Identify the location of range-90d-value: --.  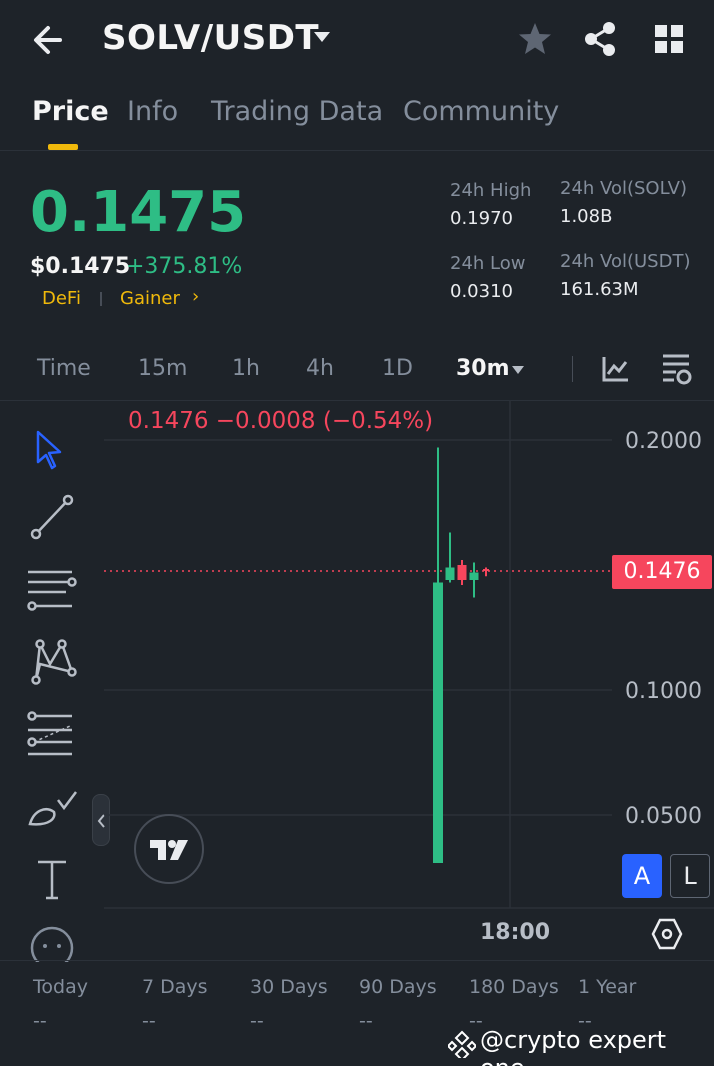
(366, 1021).